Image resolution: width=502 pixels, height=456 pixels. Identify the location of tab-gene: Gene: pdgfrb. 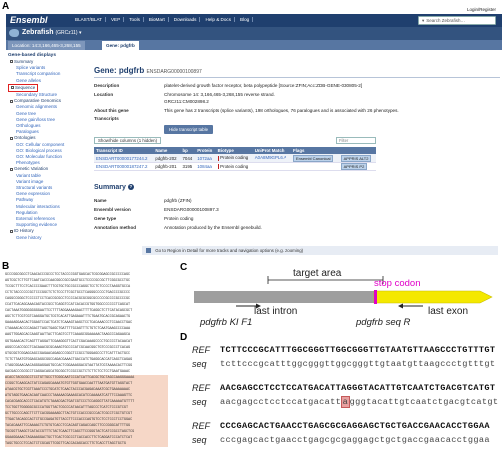
(120, 45).